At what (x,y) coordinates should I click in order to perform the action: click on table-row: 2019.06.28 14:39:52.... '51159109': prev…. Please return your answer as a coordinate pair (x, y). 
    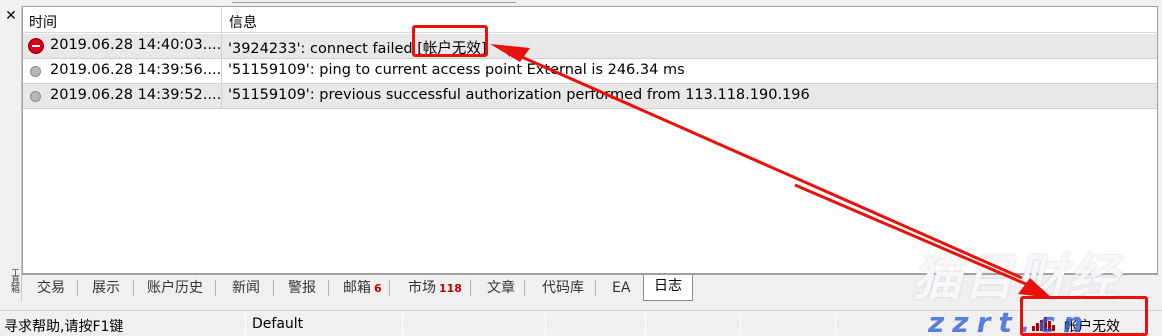
    Looking at the image, I should click on (590, 96).